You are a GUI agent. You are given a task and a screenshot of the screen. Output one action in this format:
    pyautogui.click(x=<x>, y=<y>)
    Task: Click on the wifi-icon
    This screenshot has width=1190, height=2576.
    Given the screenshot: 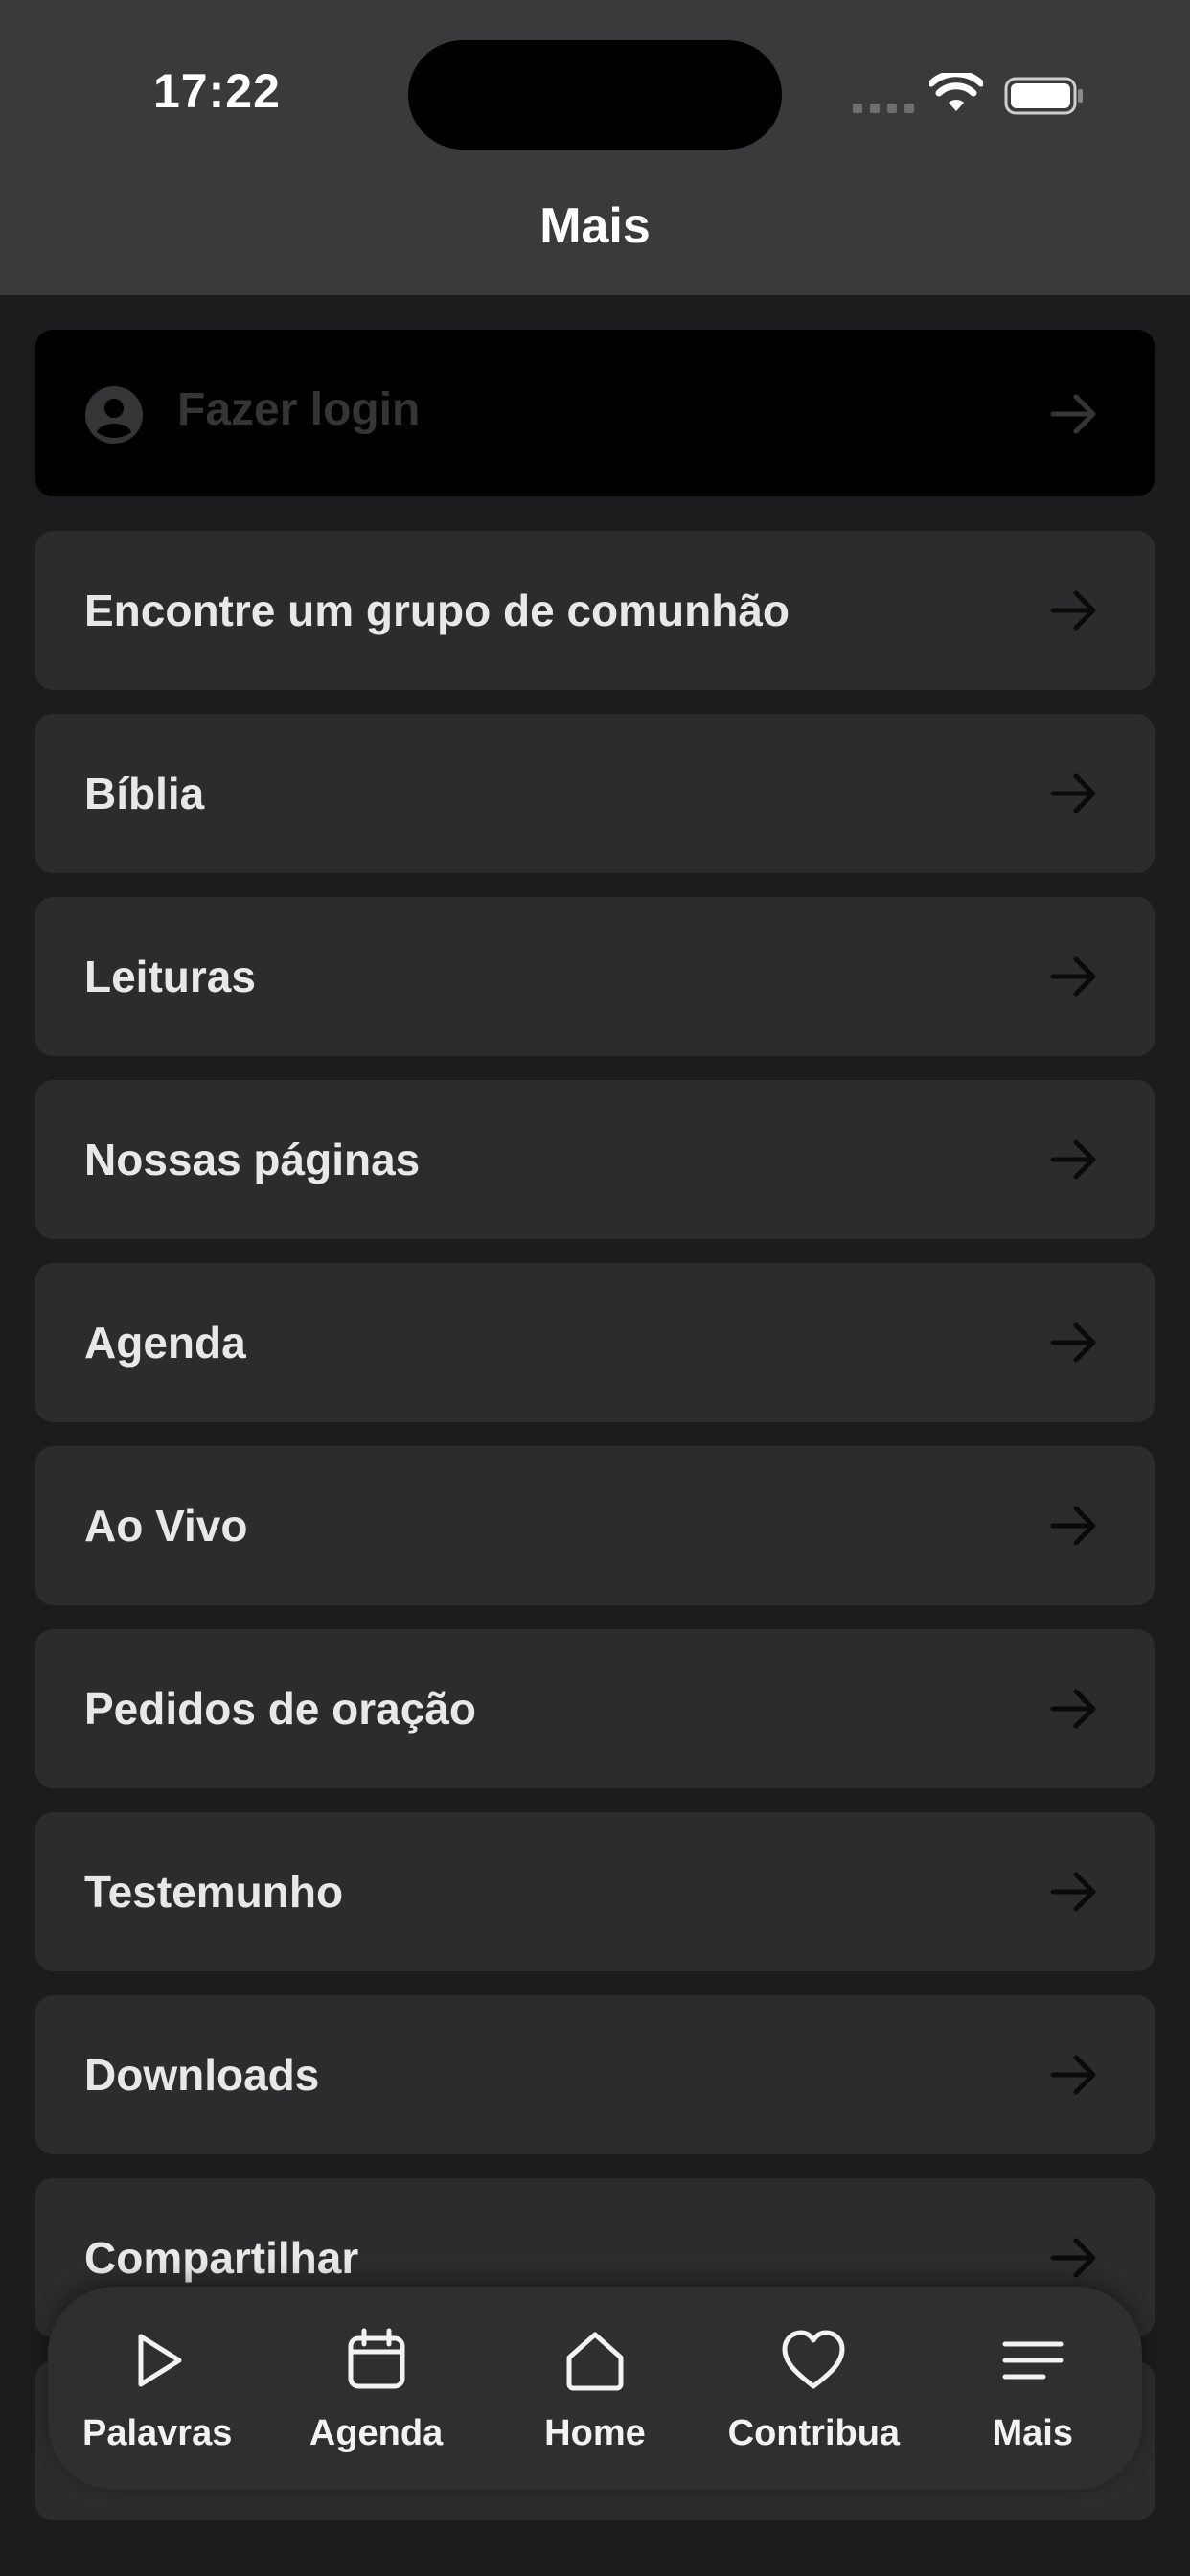 What is the action you would take?
    pyautogui.click(x=956, y=92)
    